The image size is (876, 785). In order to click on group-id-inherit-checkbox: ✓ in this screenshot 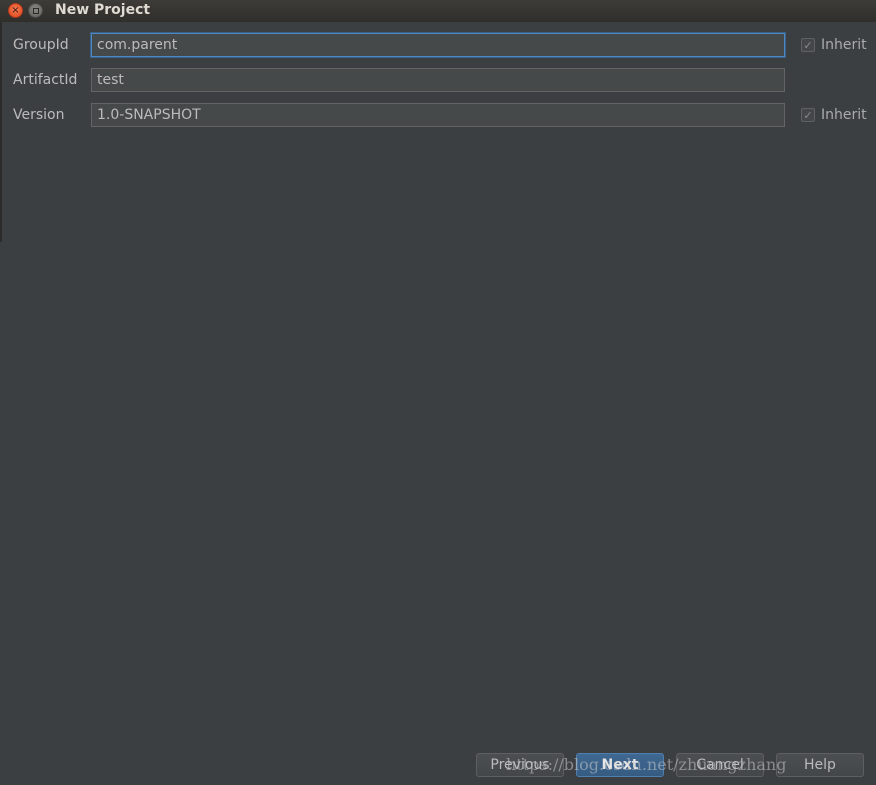, I will do `click(808, 45)`.